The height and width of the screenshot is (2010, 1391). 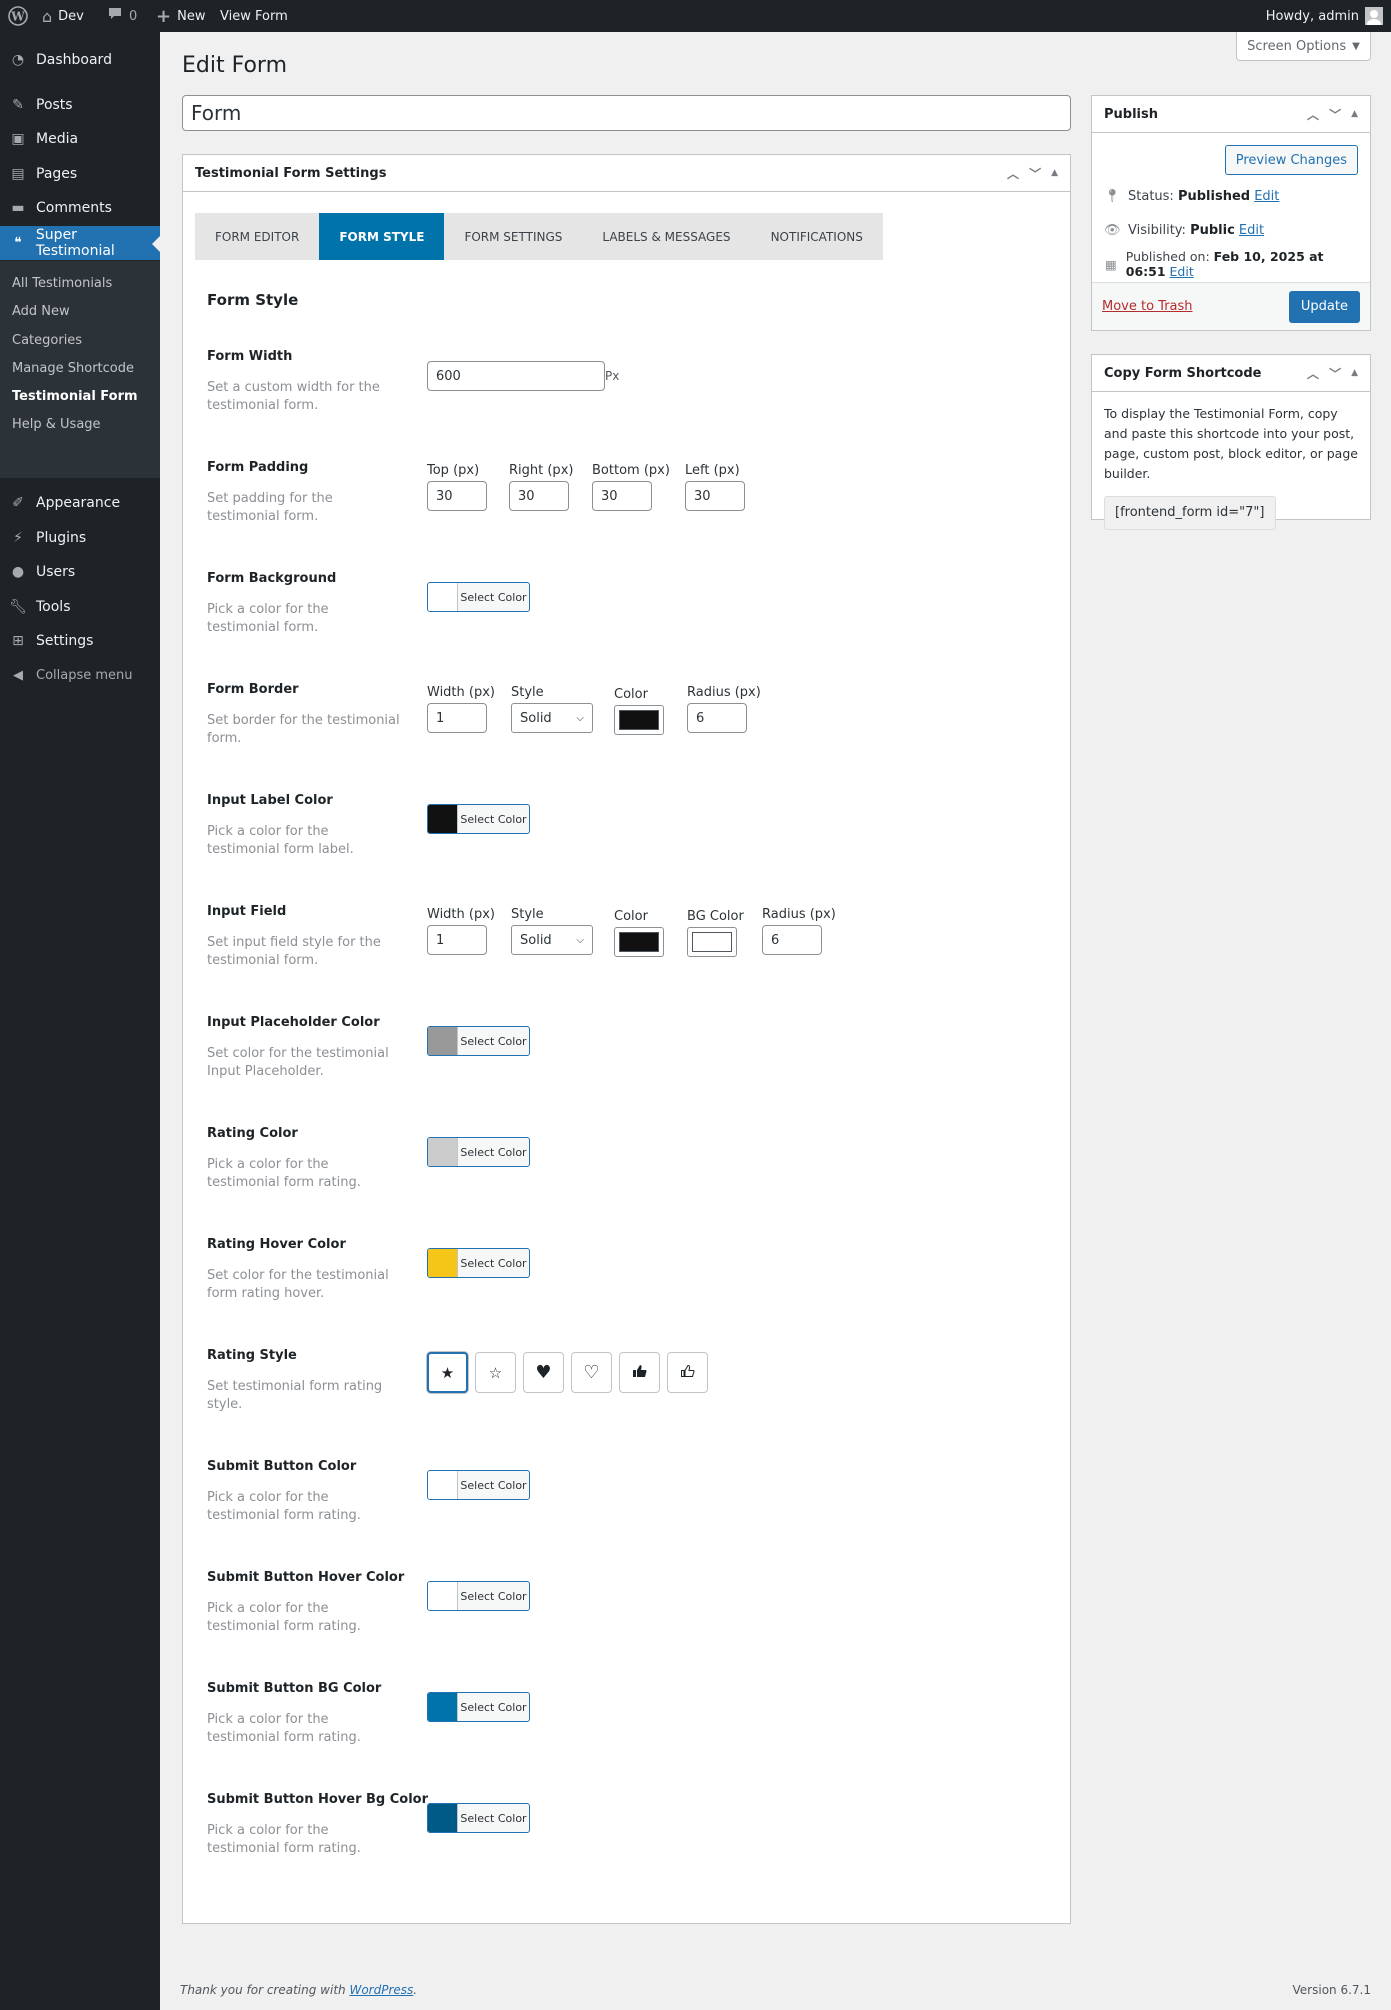 I want to click on wordpress-link: WordPress, so click(x=381, y=1990).